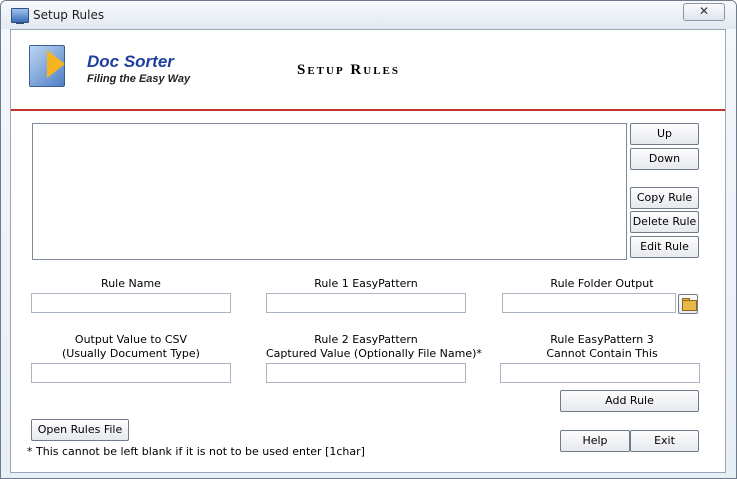  Describe the element at coordinates (664, 198) in the screenshot. I see `copy-rule-button: Copy Rule` at that location.